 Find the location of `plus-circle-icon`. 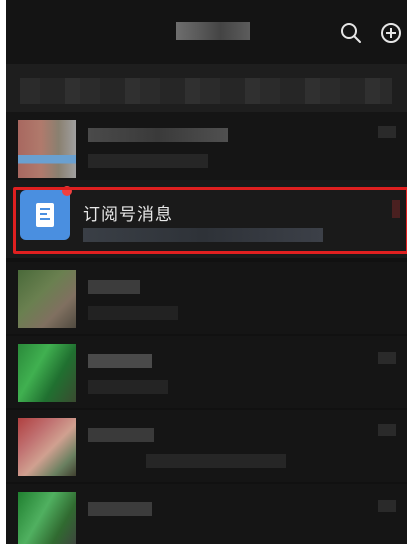

plus-circle-icon is located at coordinates (391, 33).